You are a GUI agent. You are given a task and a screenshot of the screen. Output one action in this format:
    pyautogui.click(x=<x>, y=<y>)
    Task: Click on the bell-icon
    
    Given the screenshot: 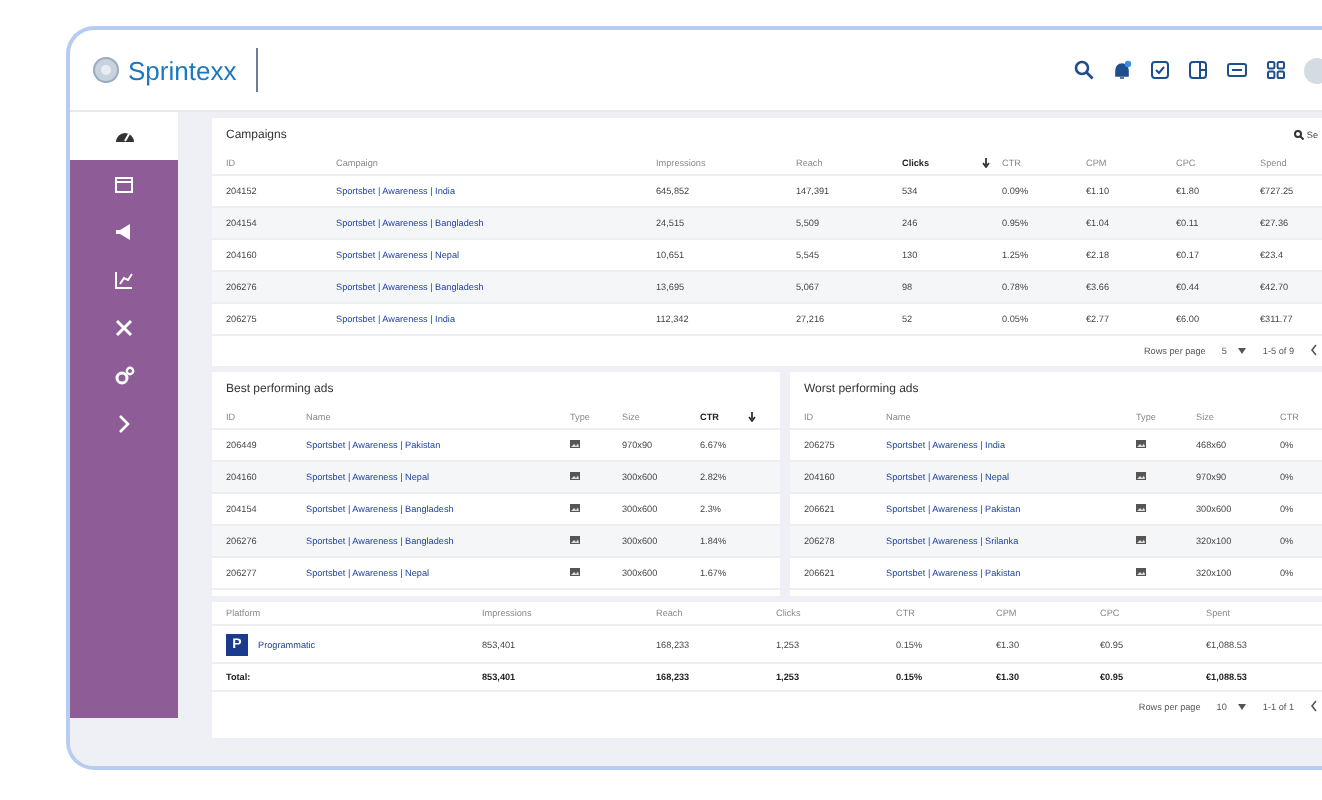 What is the action you would take?
    pyautogui.click(x=1122, y=70)
    